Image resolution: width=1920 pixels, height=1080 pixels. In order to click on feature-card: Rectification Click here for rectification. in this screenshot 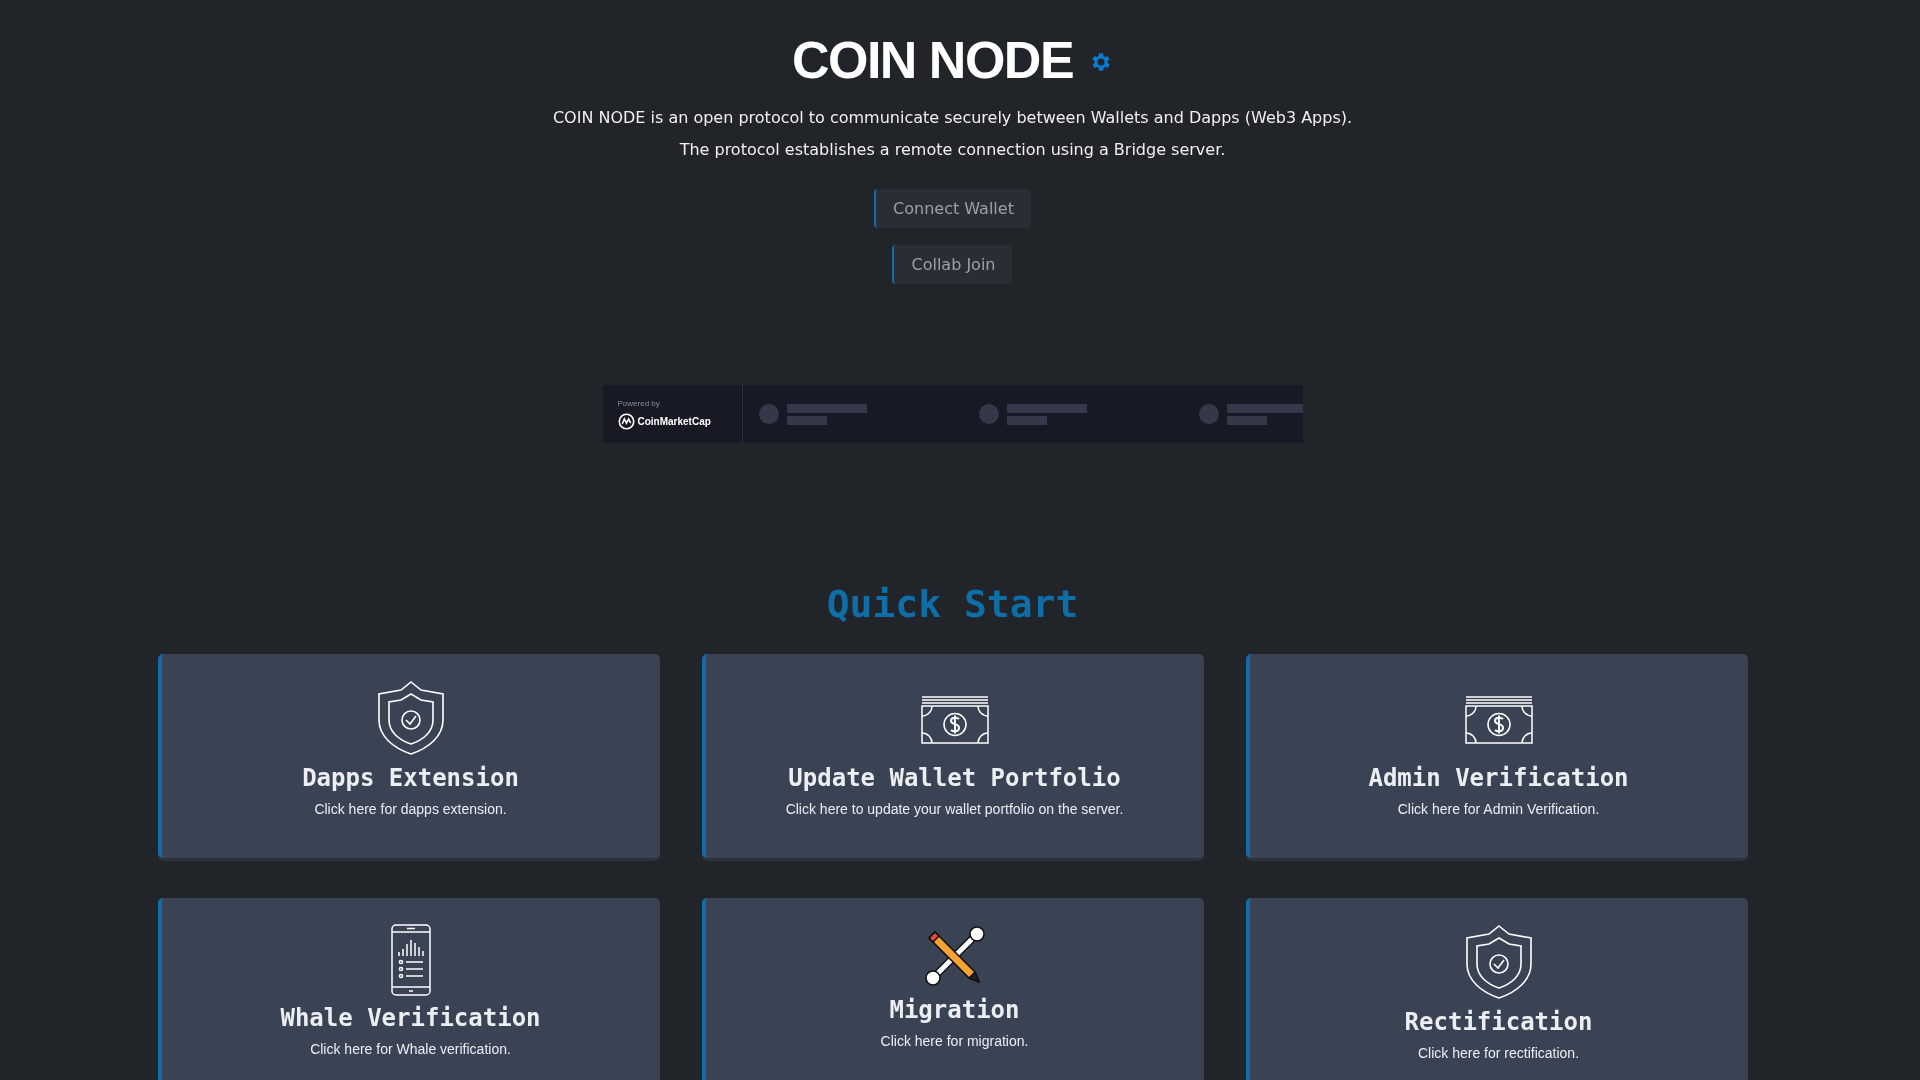, I will do `click(1496, 989)`.